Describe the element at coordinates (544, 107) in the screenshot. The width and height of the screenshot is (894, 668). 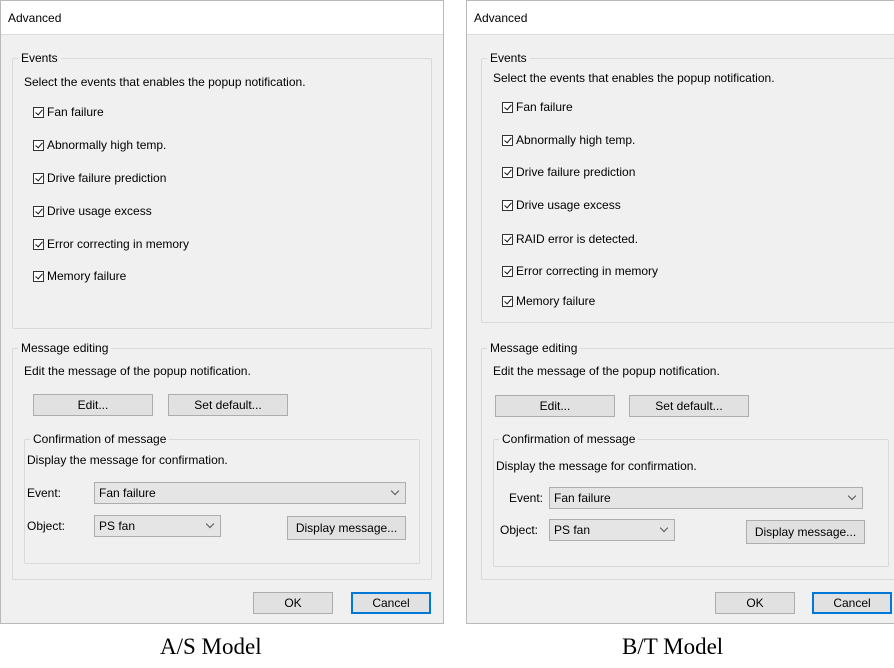
I see `bt-event-label: Fan failure` at that location.